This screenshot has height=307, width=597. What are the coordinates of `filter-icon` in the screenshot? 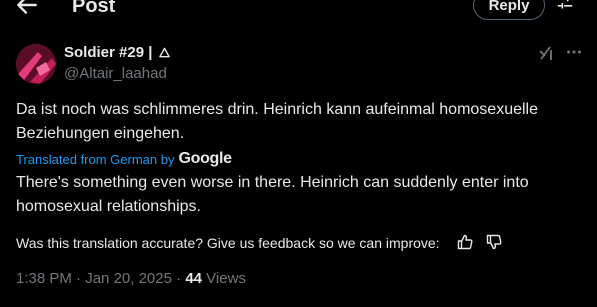 It's located at (565, 7).